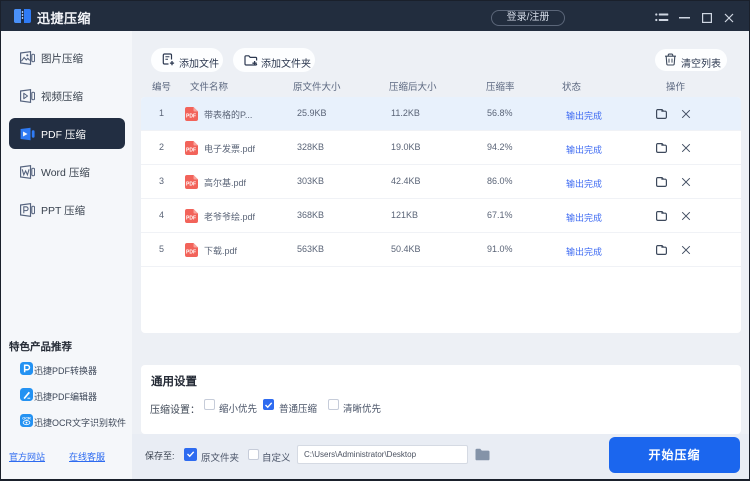  What do you see at coordinates (26, 418) in the screenshot?
I see `svg-text: OCR` at bounding box center [26, 418].